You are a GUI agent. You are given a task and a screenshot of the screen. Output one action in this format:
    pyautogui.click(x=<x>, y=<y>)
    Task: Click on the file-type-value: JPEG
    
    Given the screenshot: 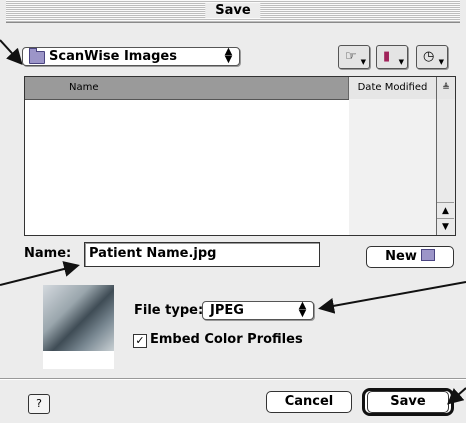 What is the action you would take?
    pyautogui.click(x=227, y=310)
    